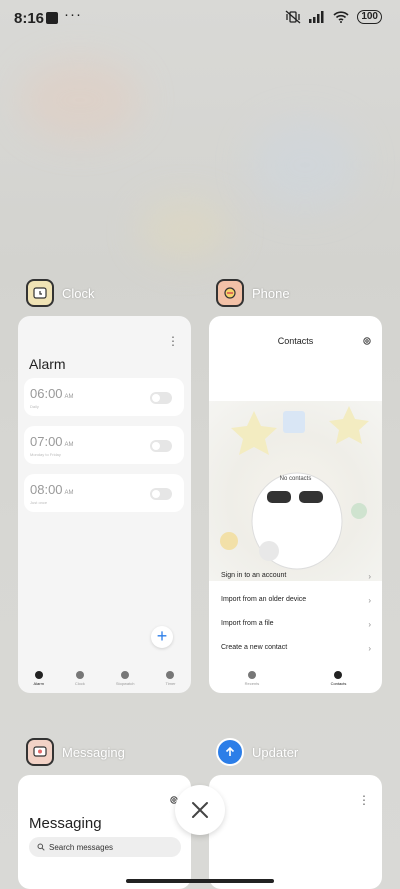 The height and width of the screenshot is (889, 400). I want to click on updater-app-name: Updater, so click(275, 752).